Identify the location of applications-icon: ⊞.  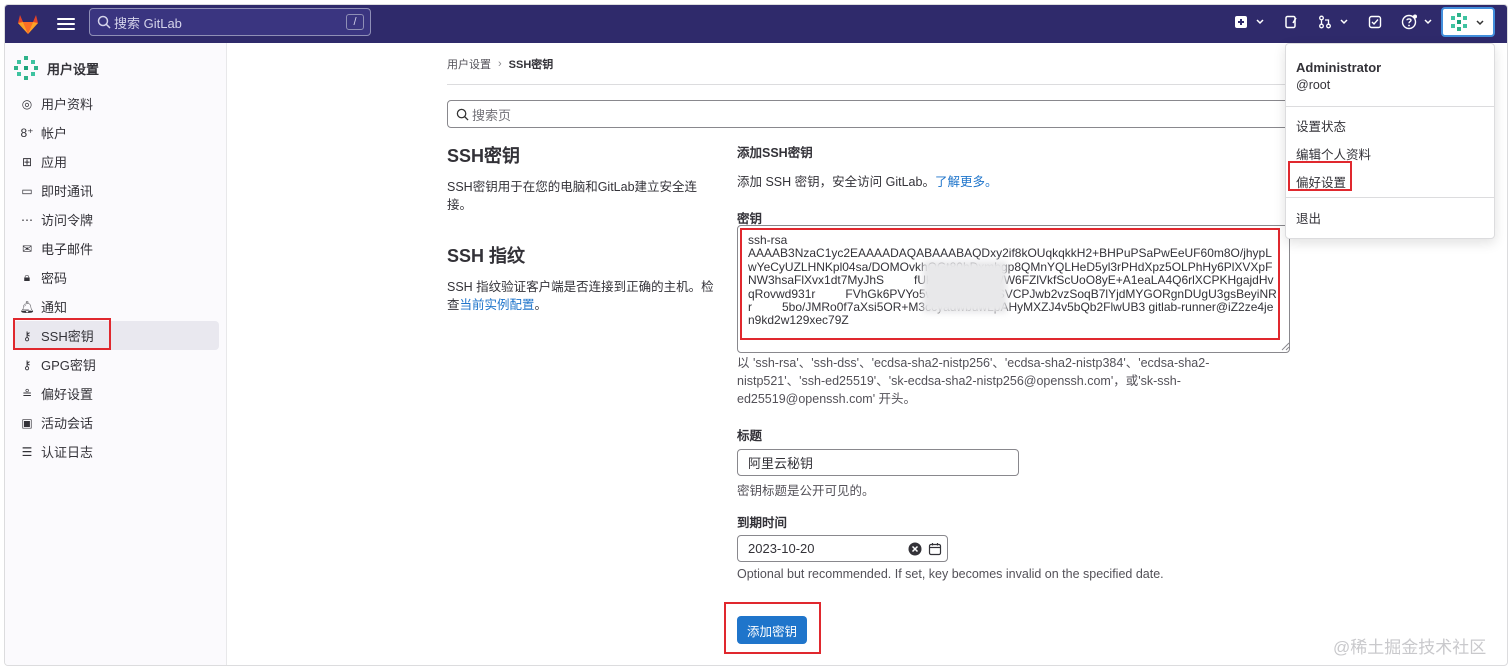
(27, 161).